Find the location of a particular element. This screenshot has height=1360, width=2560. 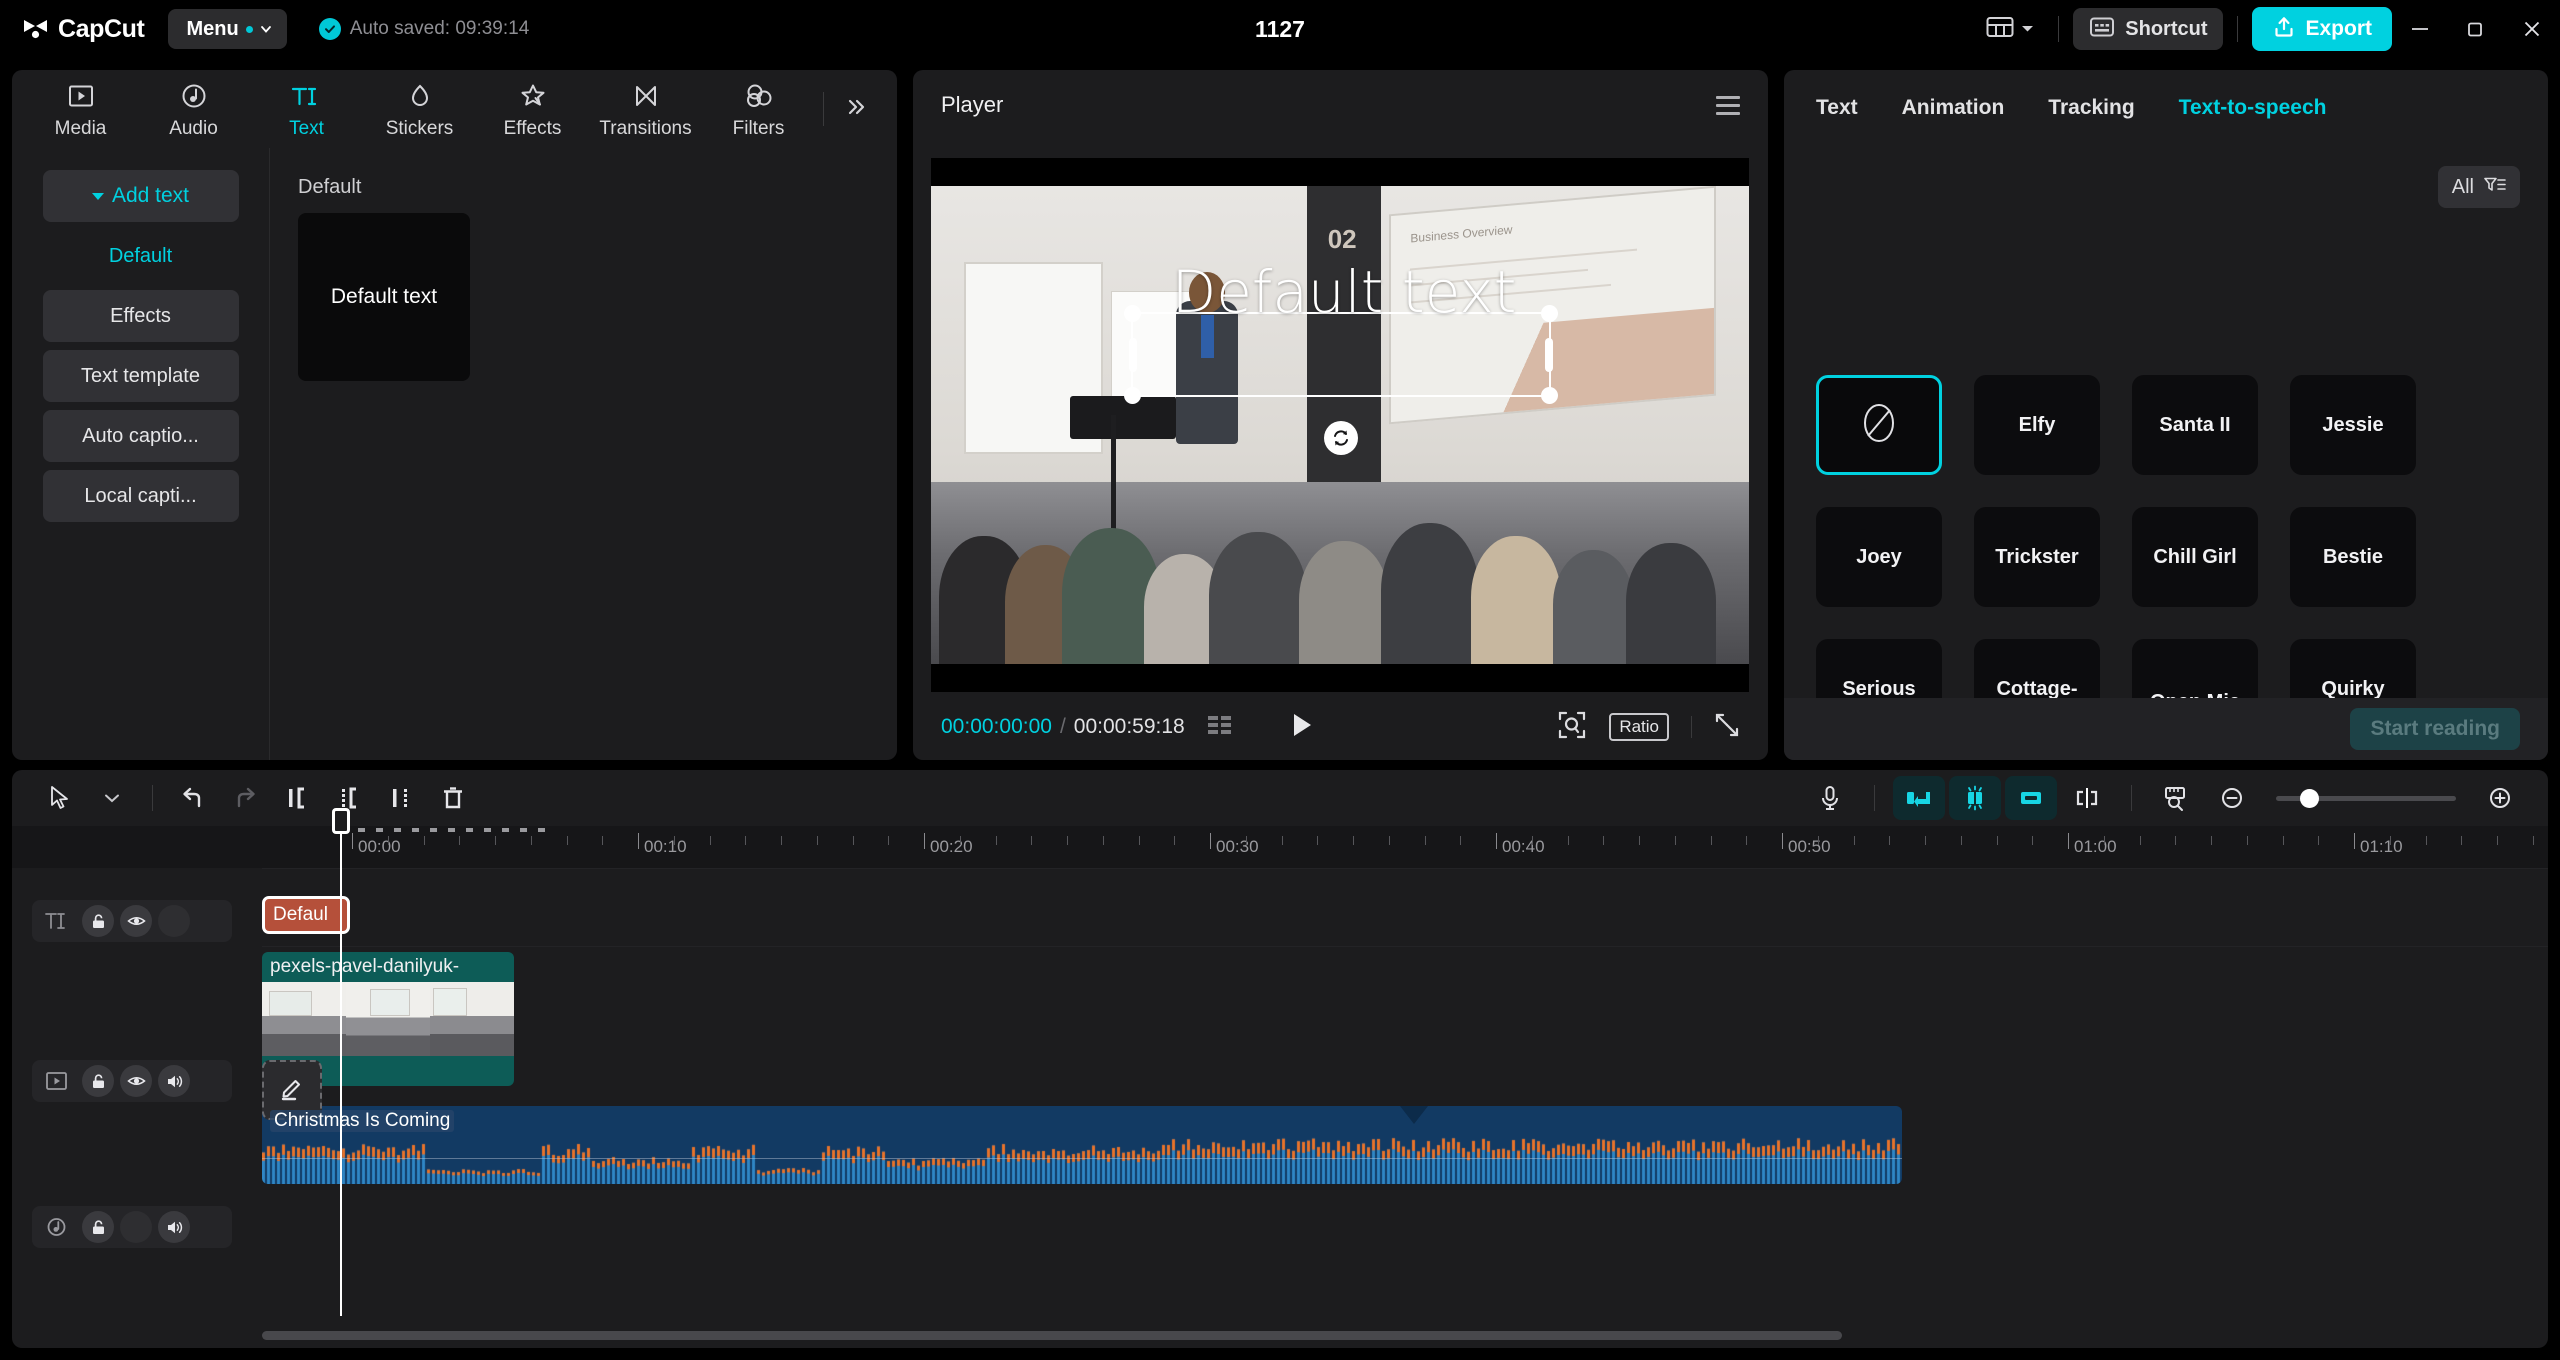

zoom-out-icon is located at coordinates (2232, 798).